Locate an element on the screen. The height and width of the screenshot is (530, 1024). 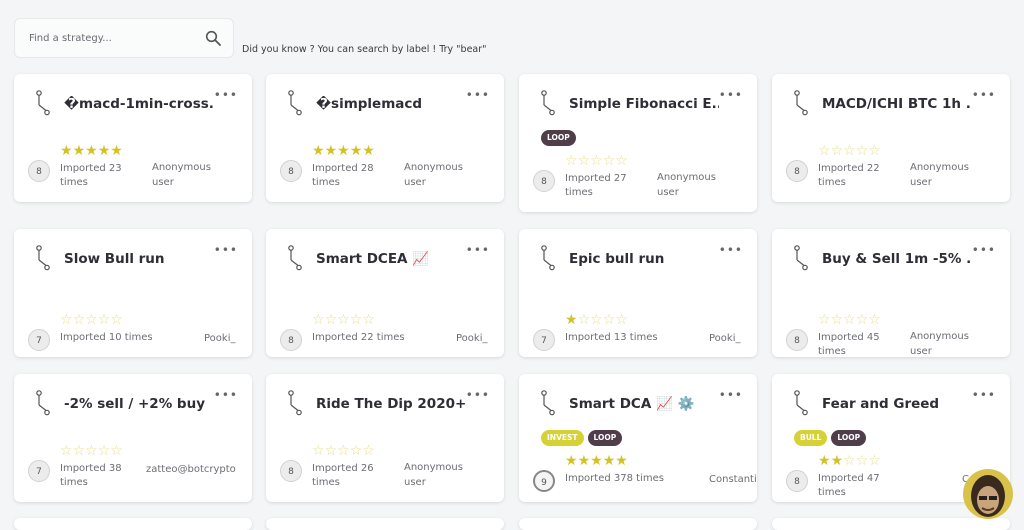
rating-stars: ★★☆☆☆ is located at coordinates (849, 461).